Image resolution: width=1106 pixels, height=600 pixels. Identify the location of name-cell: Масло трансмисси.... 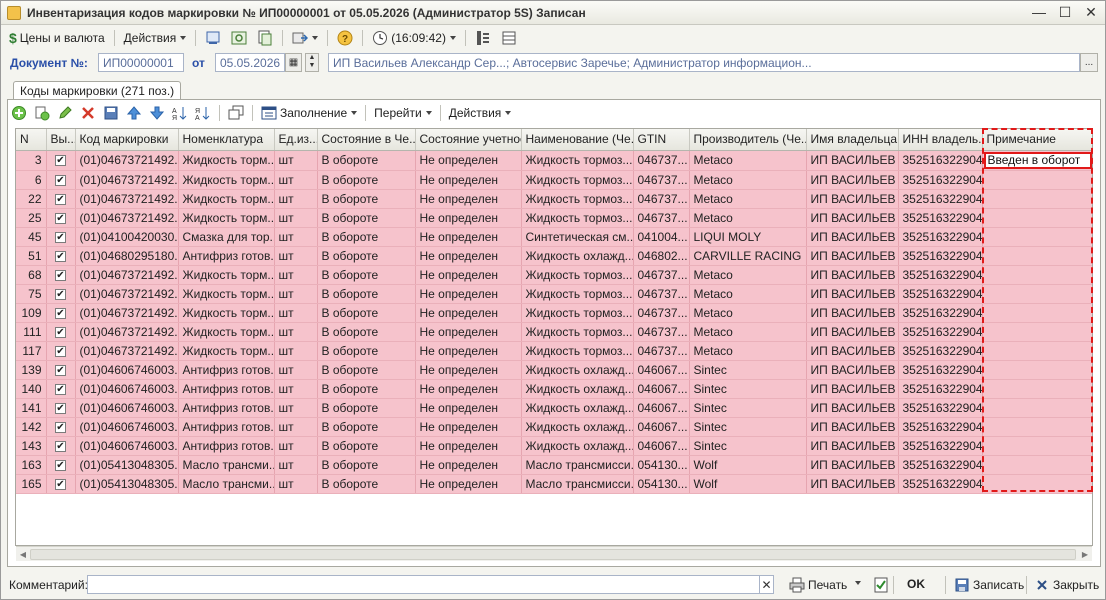
(577, 484).